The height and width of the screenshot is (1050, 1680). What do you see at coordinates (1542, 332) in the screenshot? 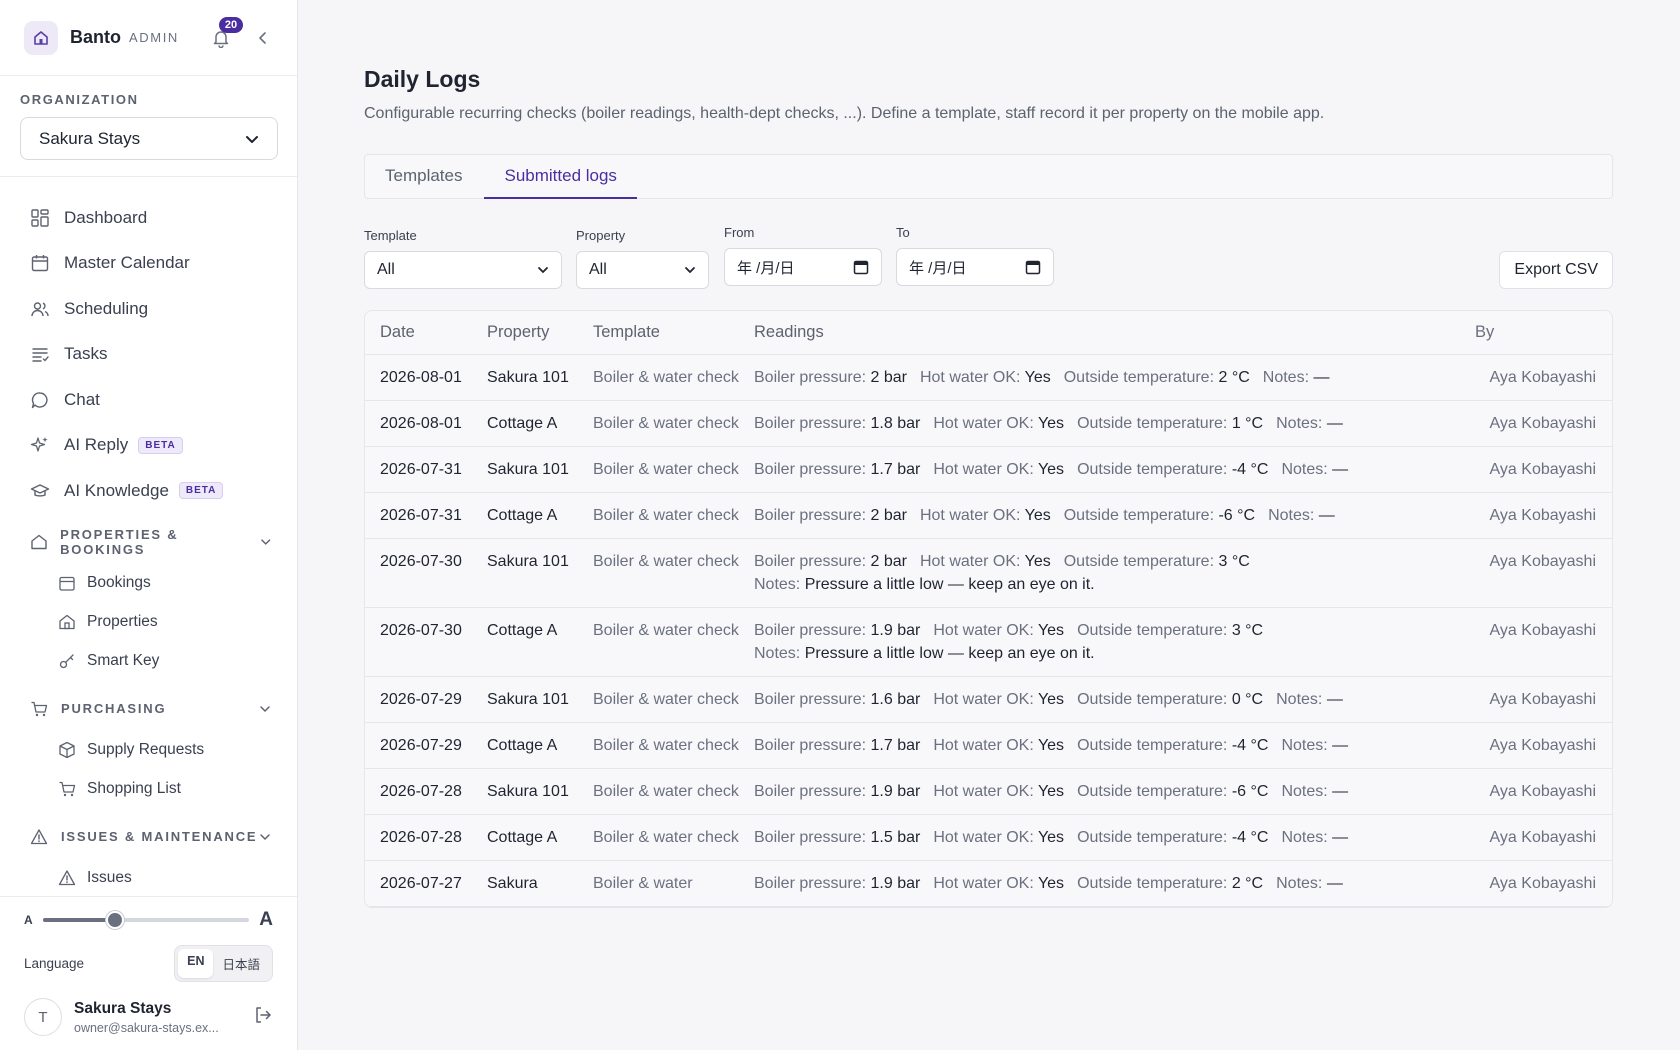
I see `column-header-by: By` at bounding box center [1542, 332].